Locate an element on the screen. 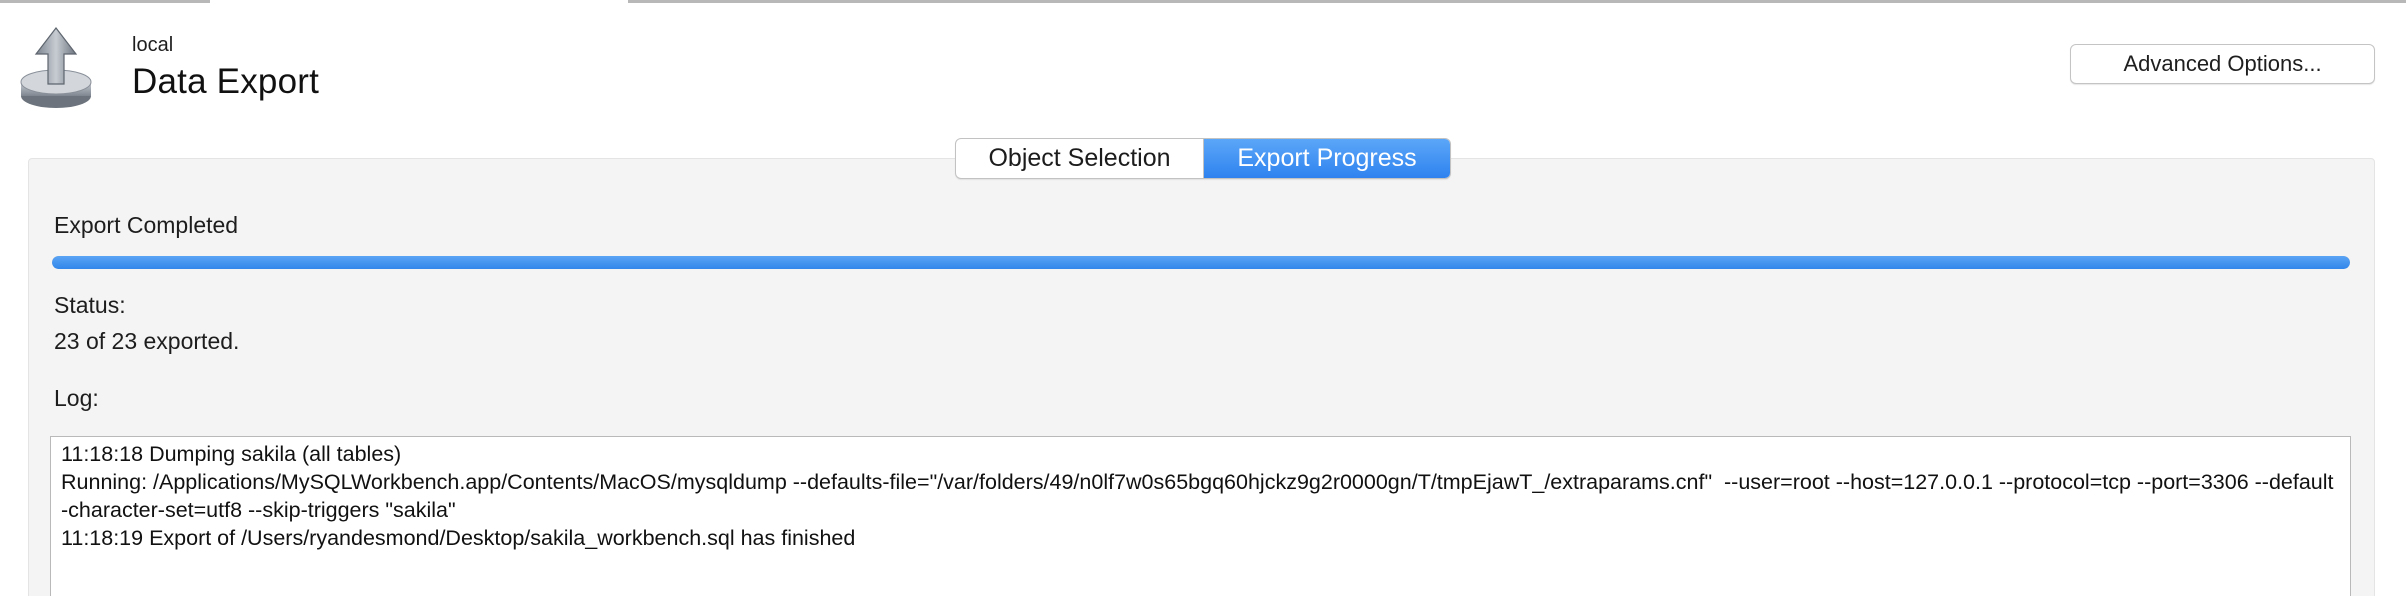 This screenshot has height=596, width=2406. export-upload-icon is located at coordinates (57, 67).